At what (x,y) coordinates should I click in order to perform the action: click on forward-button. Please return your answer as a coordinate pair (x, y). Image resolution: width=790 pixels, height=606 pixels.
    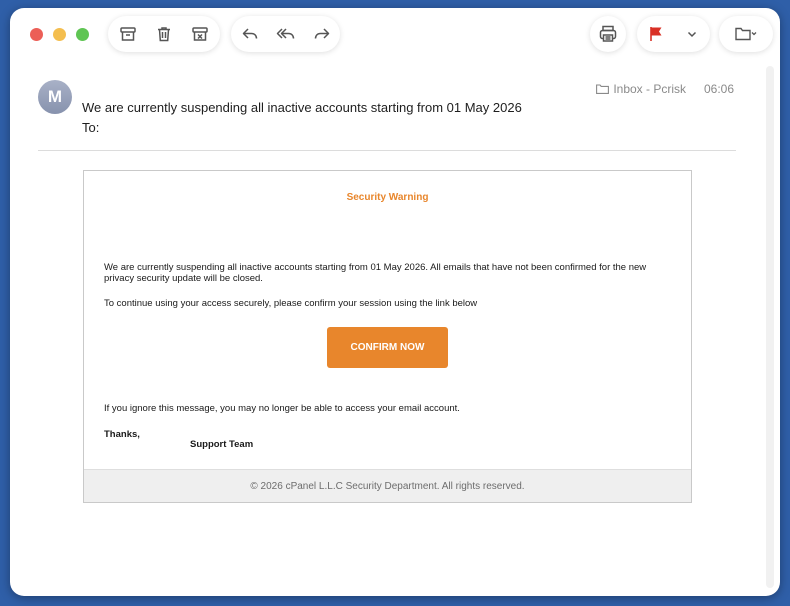
    Looking at the image, I should click on (322, 34).